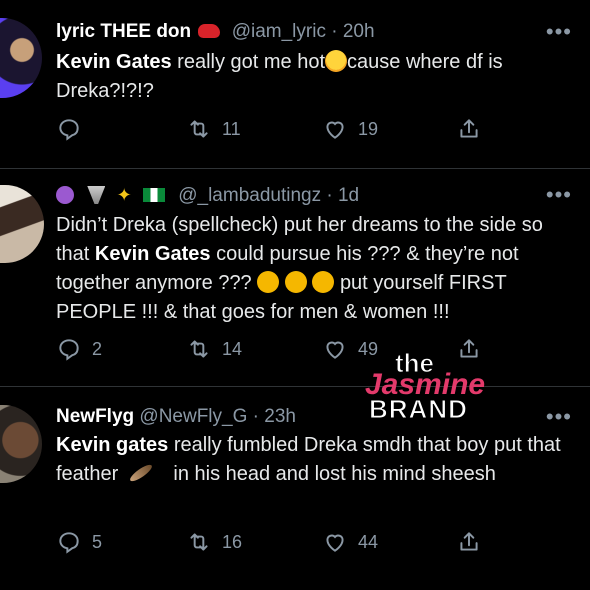  I want to click on retweet-count: 11, so click(231, 128).